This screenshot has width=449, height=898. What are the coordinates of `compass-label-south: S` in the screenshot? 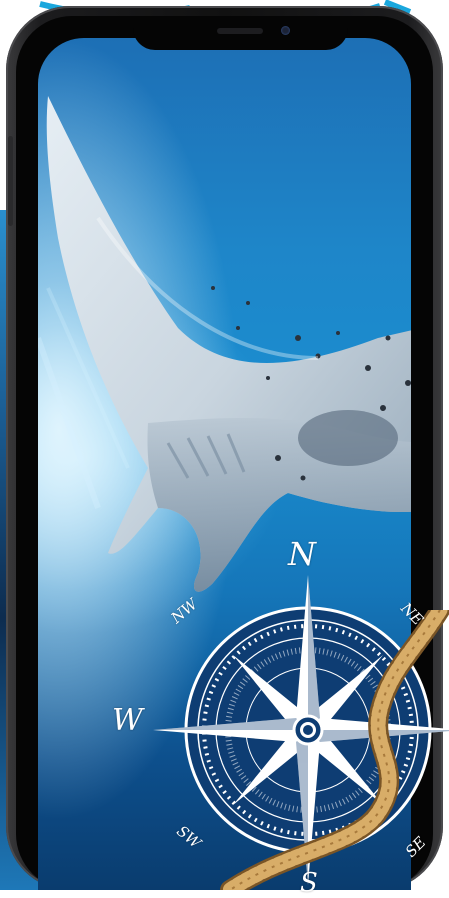 It's located at (309, 883).